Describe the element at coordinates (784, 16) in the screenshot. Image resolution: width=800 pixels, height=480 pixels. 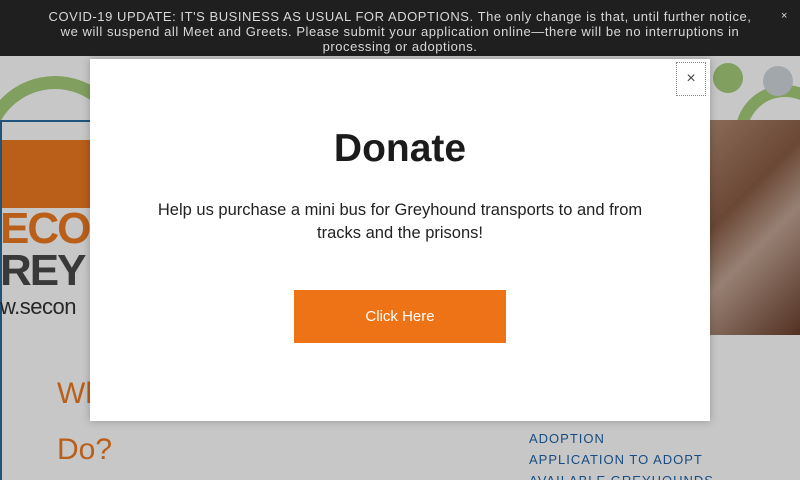
I see `notice-close-icon: ×` at that location.